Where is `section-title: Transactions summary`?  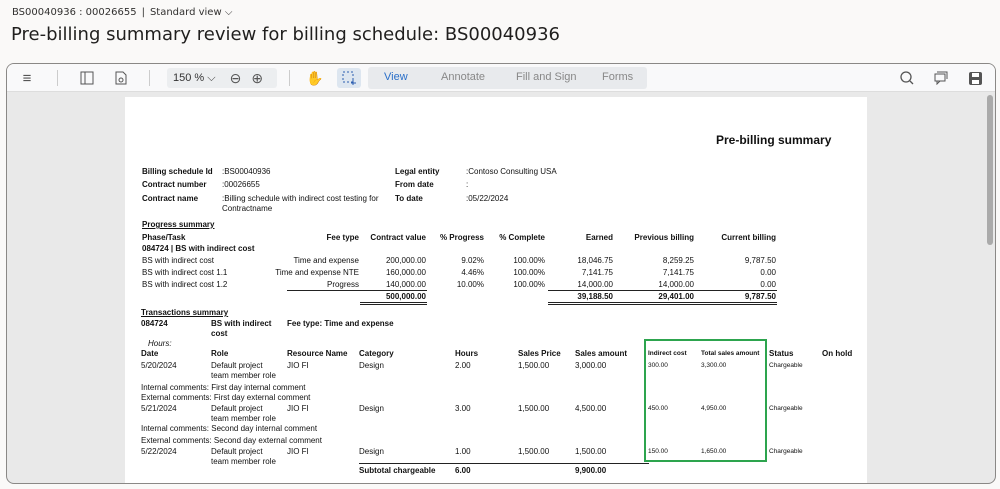 section-title: Transactions summary is located at coordinates (185, 312).